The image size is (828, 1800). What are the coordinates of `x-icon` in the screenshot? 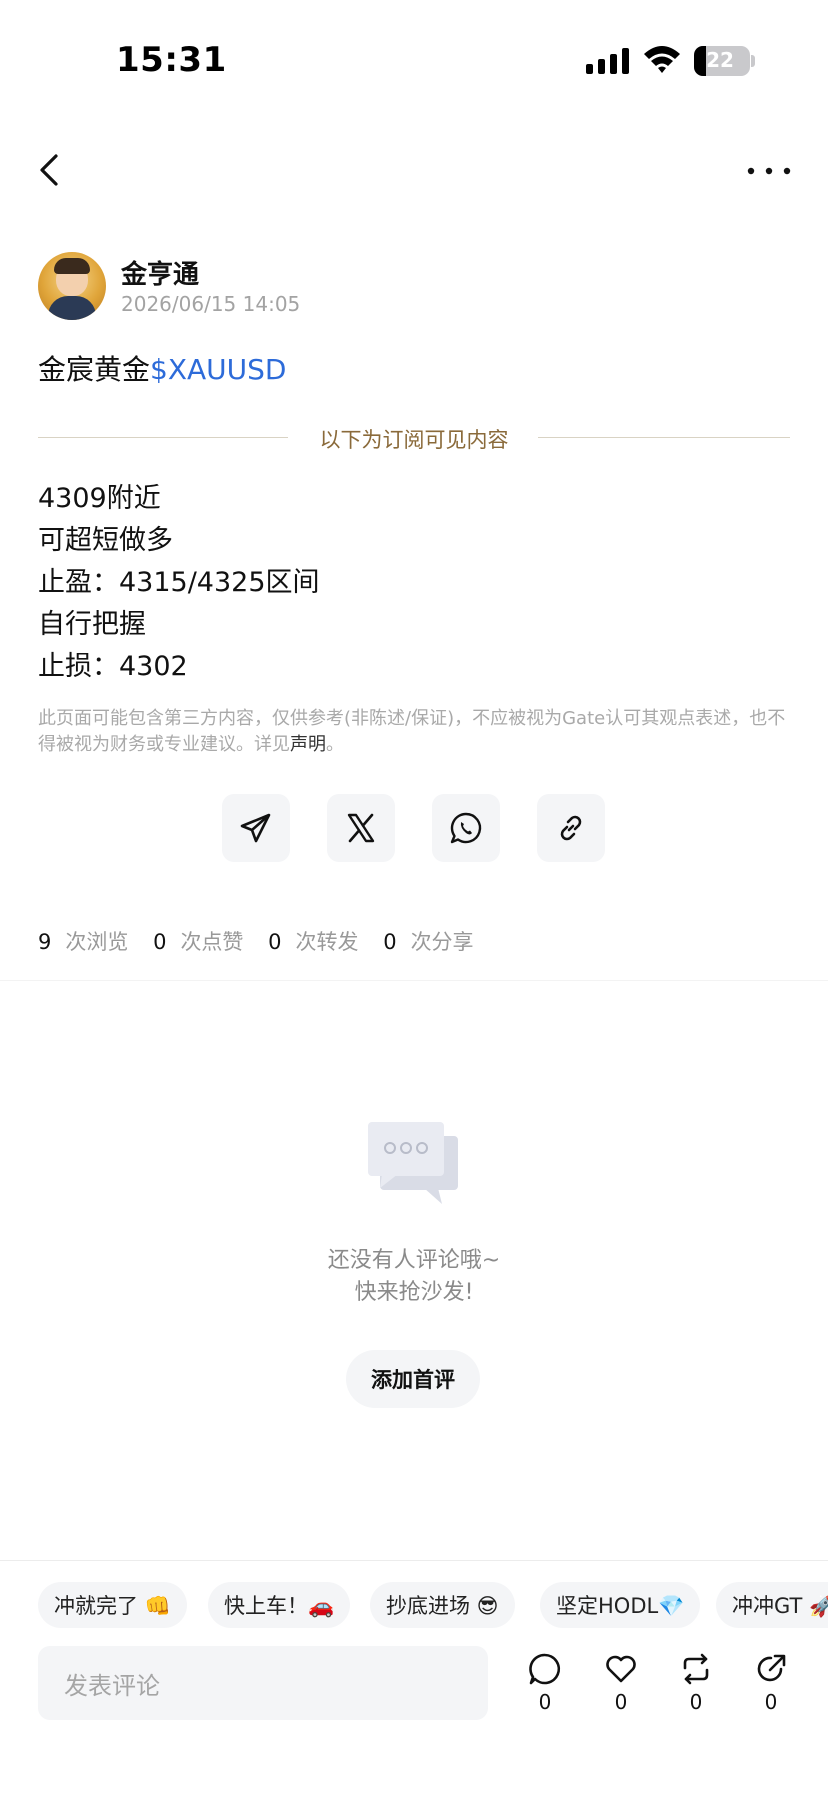 It's located at (361, 828).